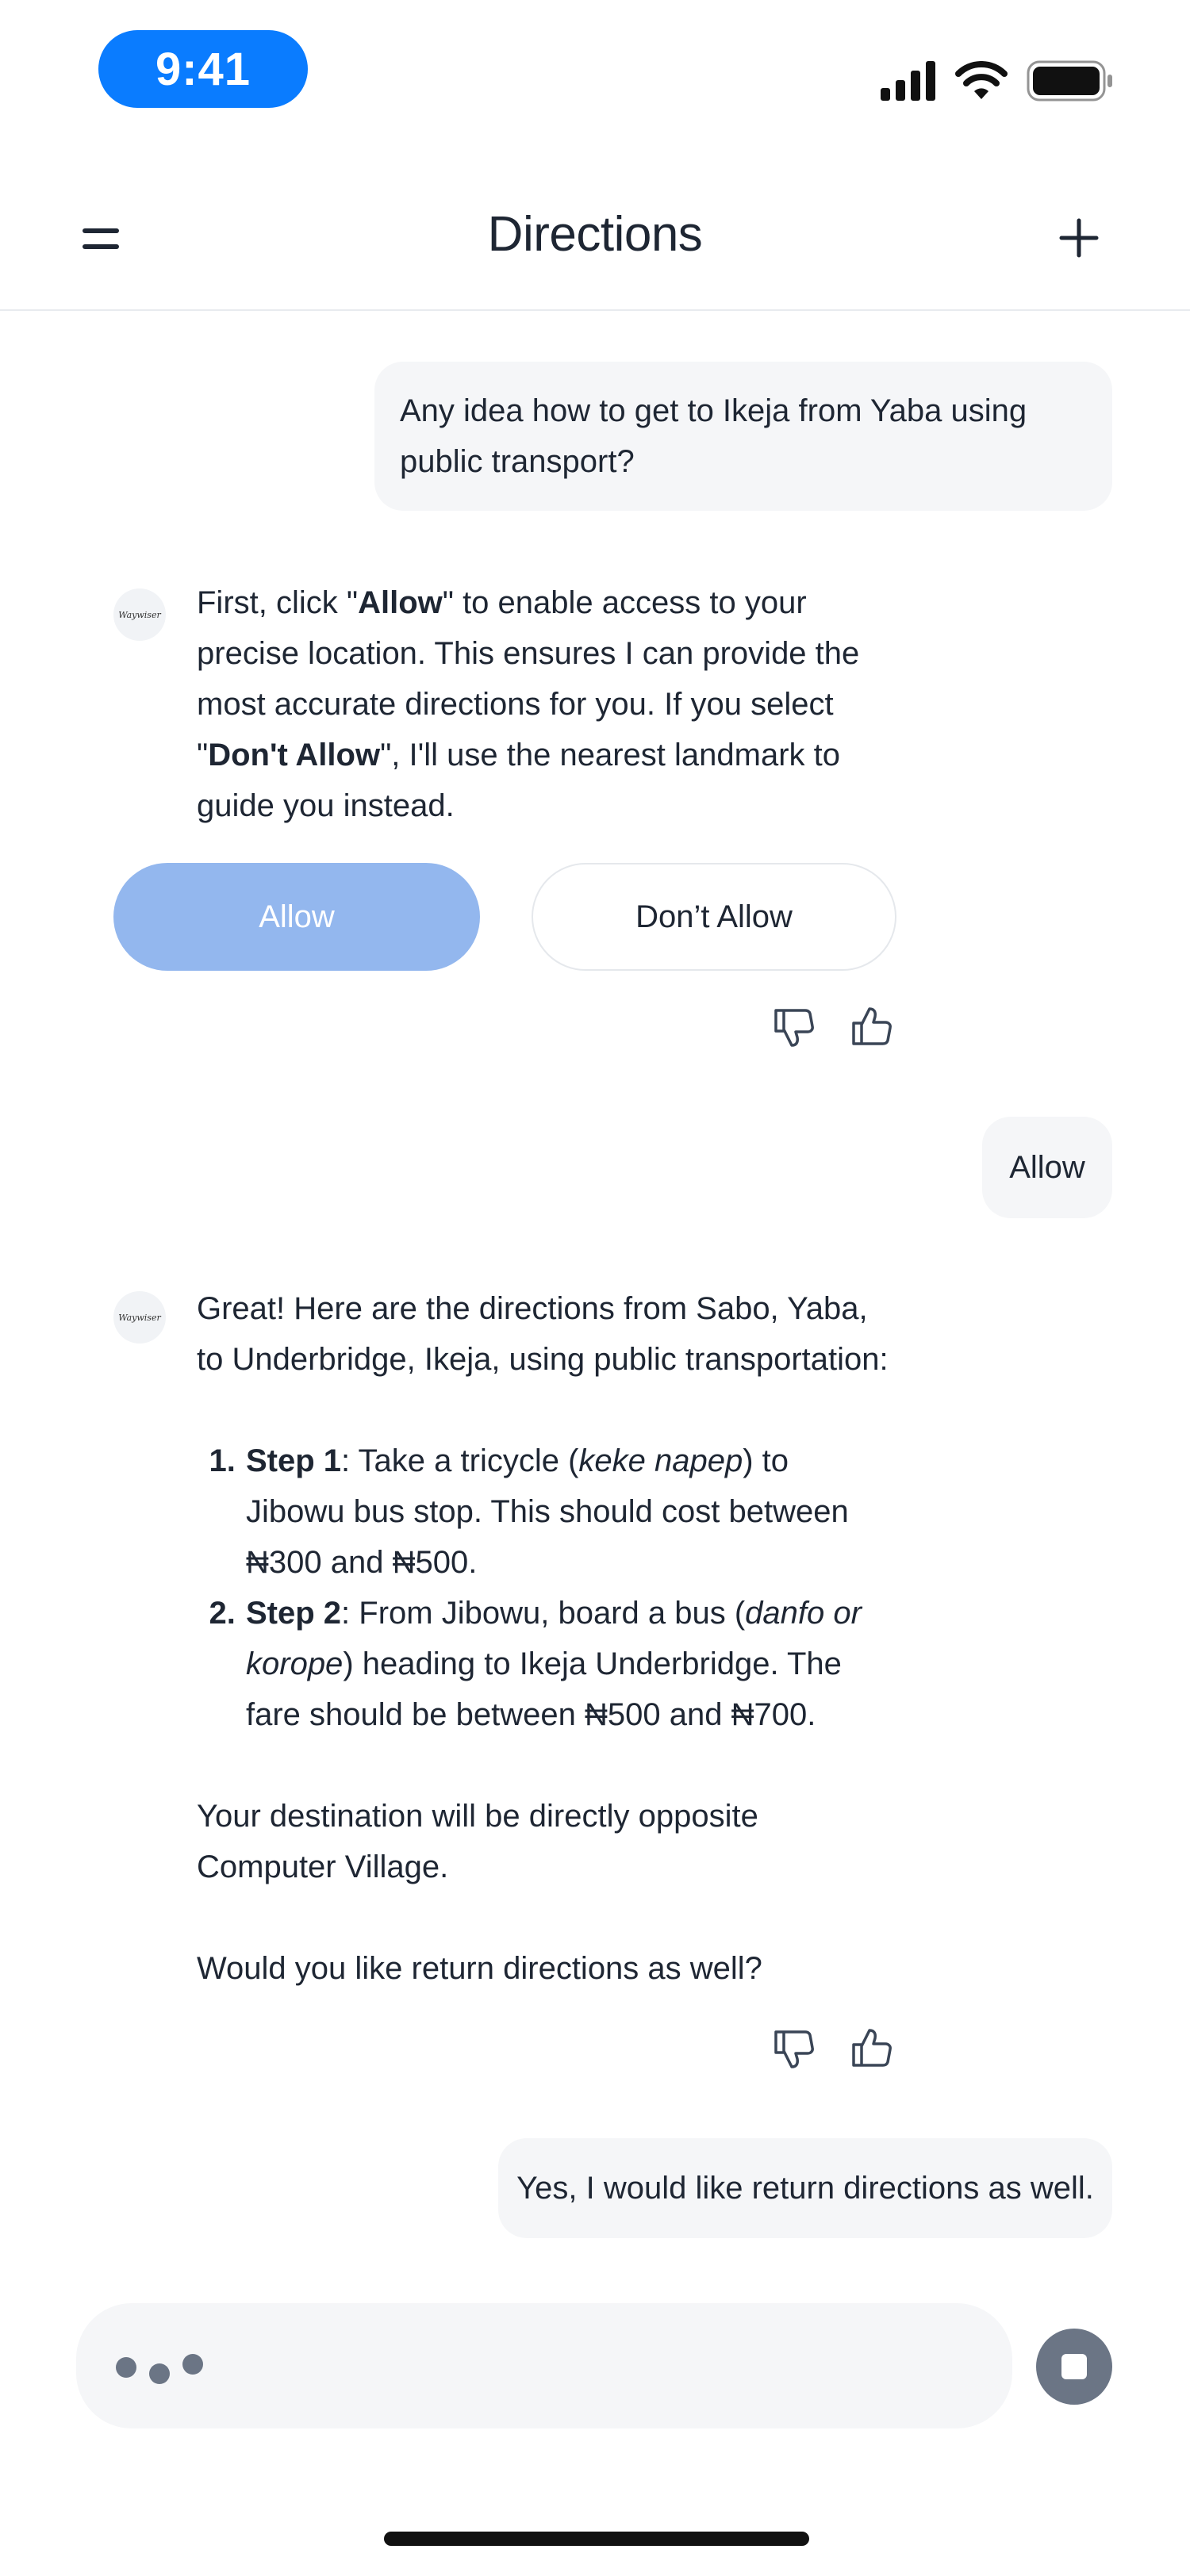  Describe the element at coordinates (1074, 2367) in the screenshot. I see `stop-icon` at that location.